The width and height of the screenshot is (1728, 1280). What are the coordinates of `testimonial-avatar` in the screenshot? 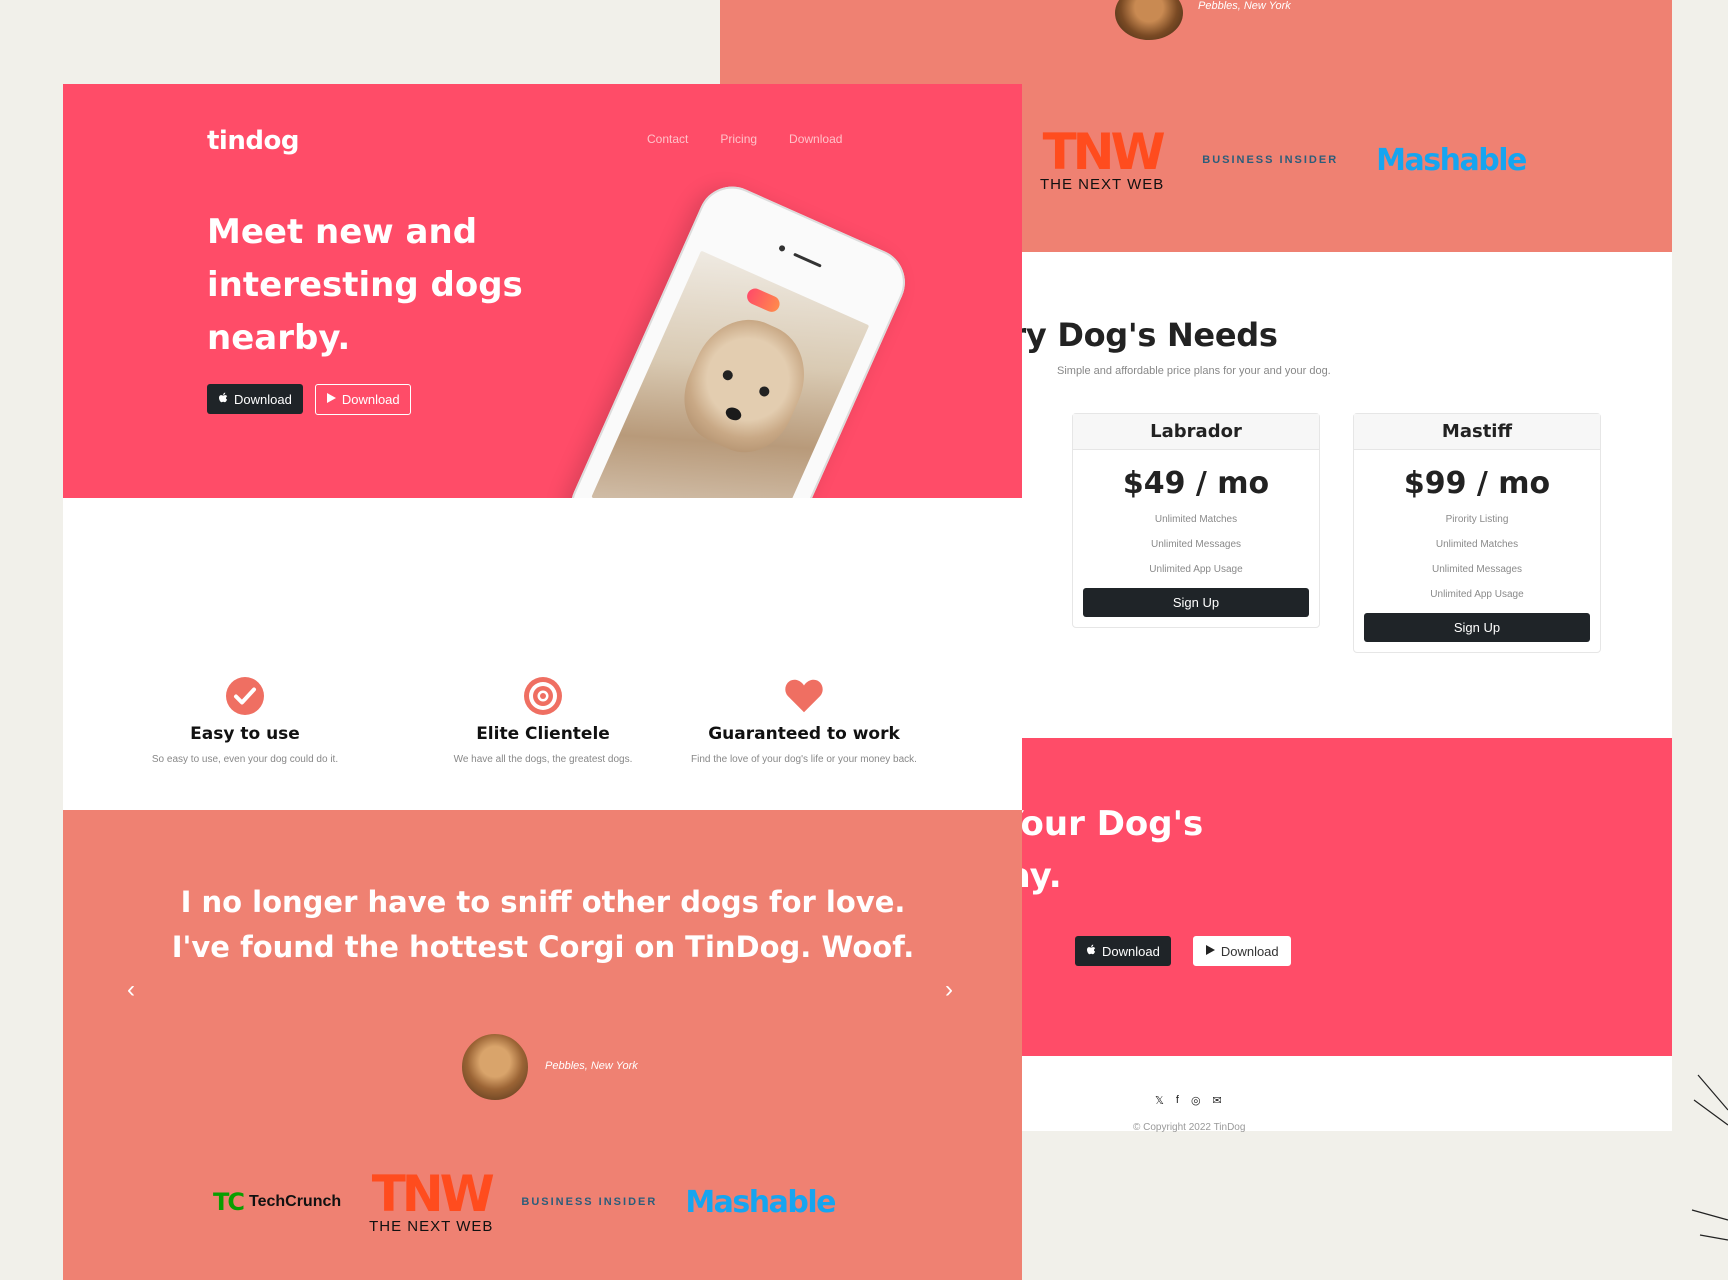 It's located at (495, 1067).